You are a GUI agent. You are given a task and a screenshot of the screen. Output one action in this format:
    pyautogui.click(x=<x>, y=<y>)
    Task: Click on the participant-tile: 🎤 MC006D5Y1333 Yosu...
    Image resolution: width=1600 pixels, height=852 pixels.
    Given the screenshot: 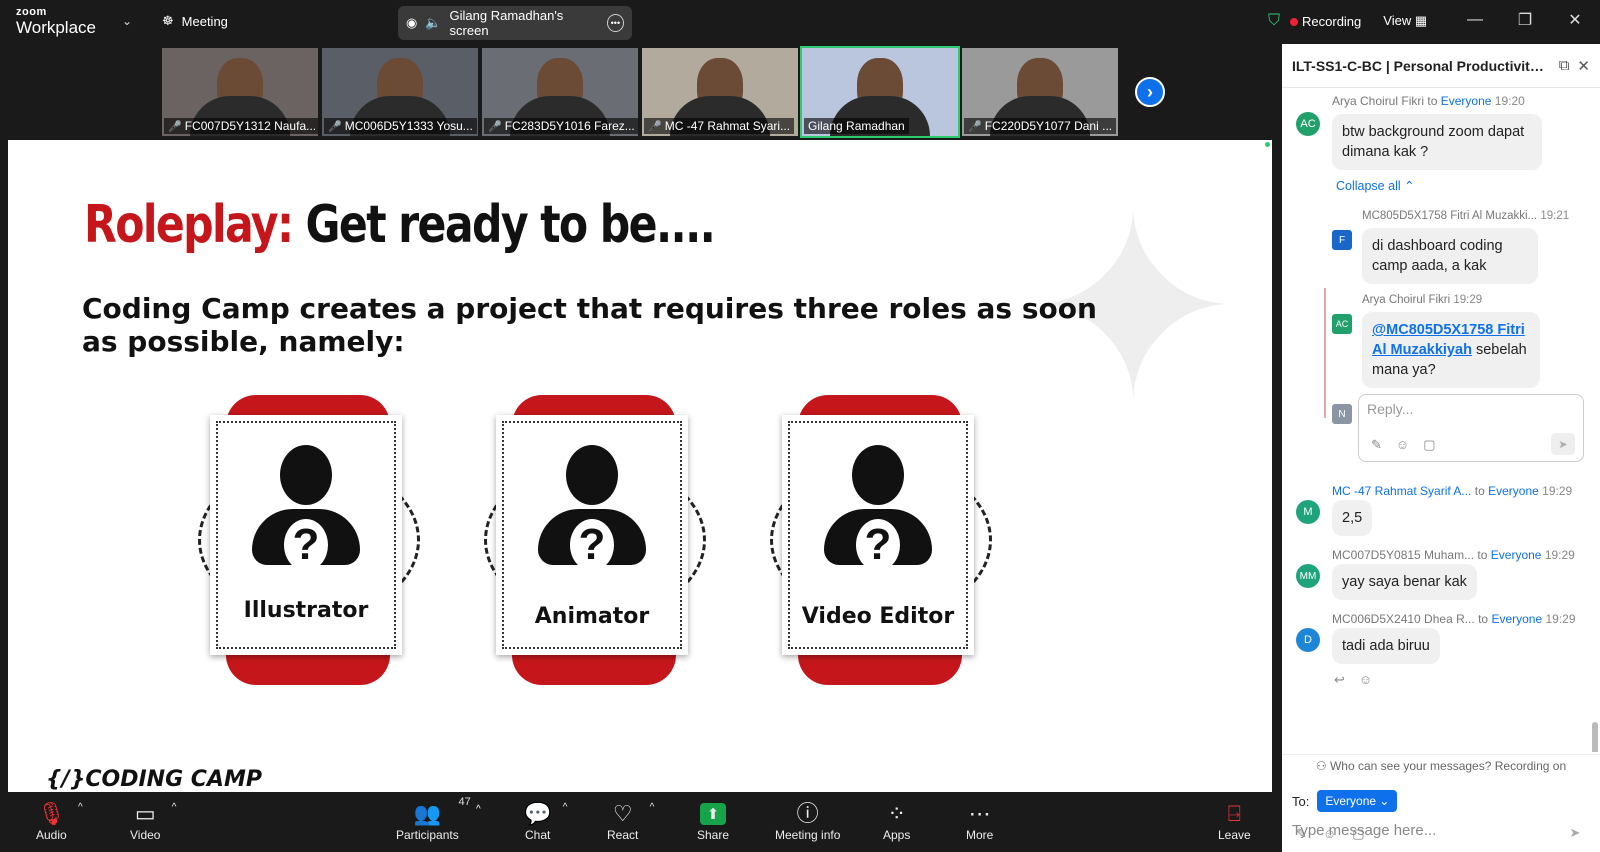 What is the action you would take?
    pyautogui.click(x=400, y=92)
    